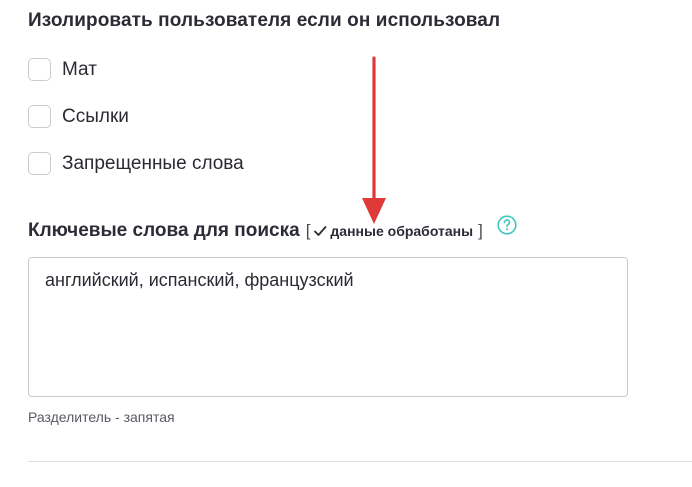 The height and width of the screenshot is (487, 692). What do you see at coordinates (39, 116) in the screenshot?
I see `links-checkbox` at bounding box center [39, 116].